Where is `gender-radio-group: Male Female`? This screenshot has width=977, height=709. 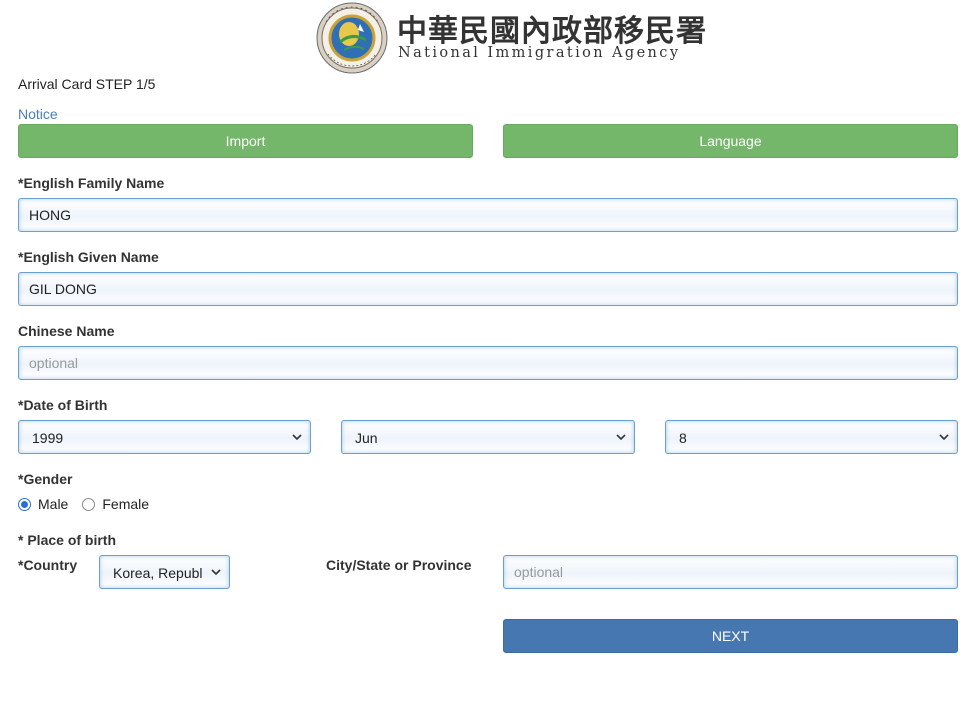
gender-radio-group: Male Female is located at coordinates (90, 504).